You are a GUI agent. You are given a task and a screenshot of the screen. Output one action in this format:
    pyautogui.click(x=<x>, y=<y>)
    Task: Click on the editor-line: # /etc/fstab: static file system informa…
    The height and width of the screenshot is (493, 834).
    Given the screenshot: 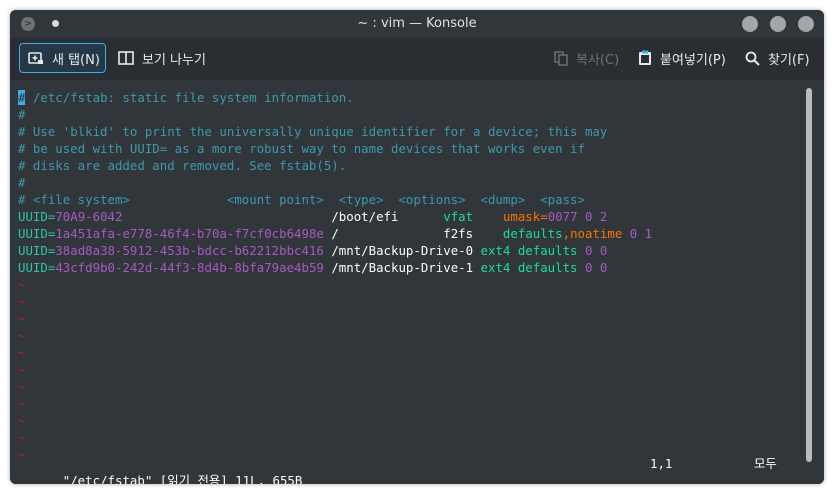 What is the action you would take?
    pyautogui.click(x=186, y=97)
    